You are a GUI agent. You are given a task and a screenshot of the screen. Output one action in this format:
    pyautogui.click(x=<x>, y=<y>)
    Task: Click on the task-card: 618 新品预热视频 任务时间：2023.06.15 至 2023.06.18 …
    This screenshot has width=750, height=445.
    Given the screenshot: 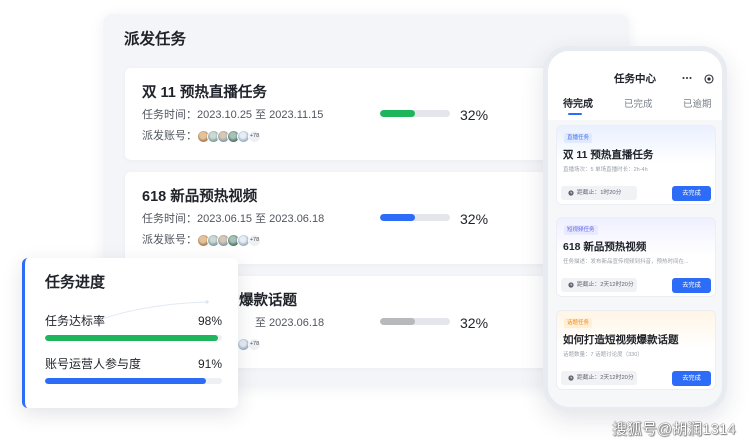 What is the action you would take?
    pyautogui.click(x=367, y=218)
    